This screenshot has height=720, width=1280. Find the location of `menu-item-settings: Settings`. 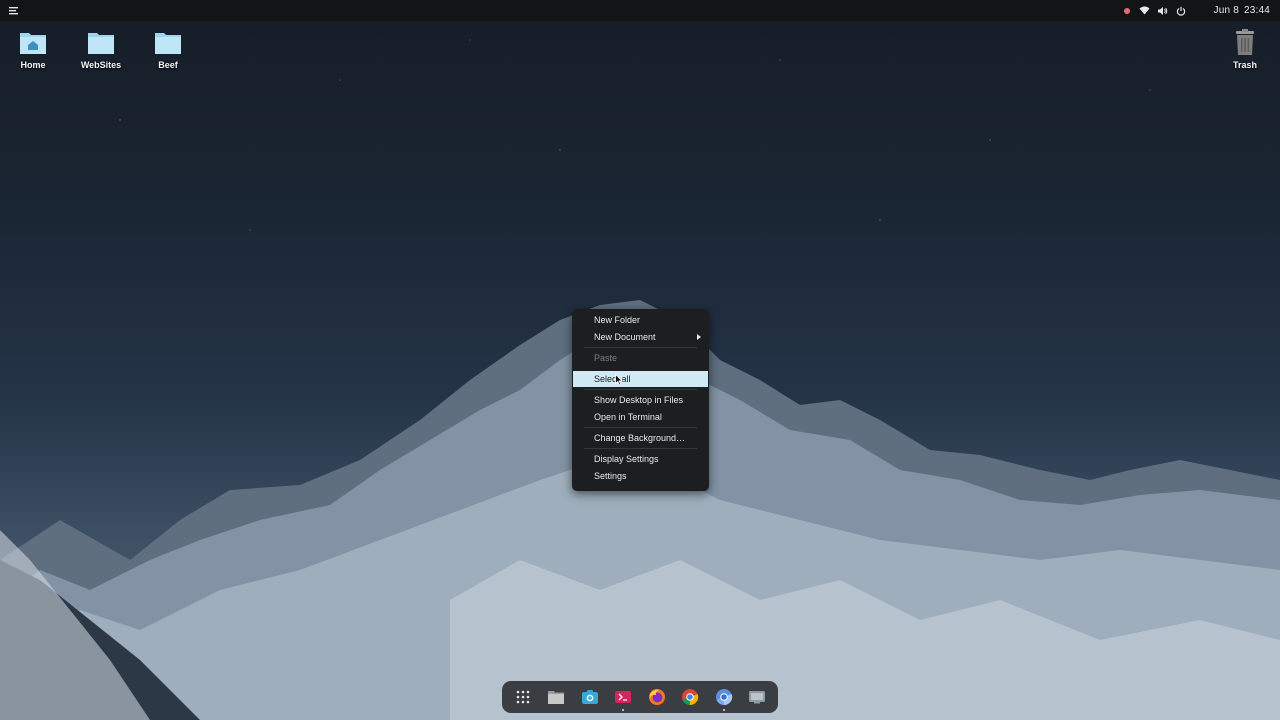

menu-item-settings: Settings is located at coordinates (640, 476).